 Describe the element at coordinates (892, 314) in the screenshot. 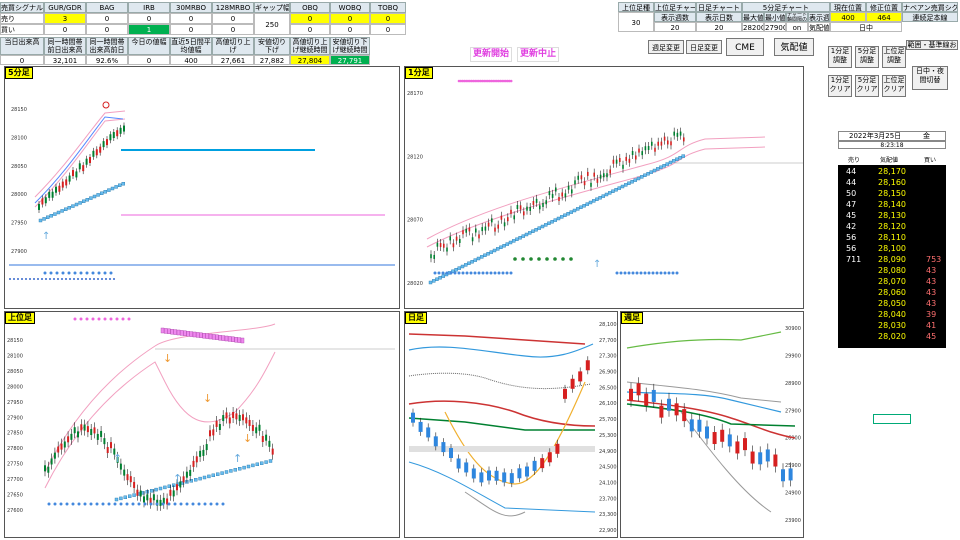

I see `board-price: 28,040` at that location.